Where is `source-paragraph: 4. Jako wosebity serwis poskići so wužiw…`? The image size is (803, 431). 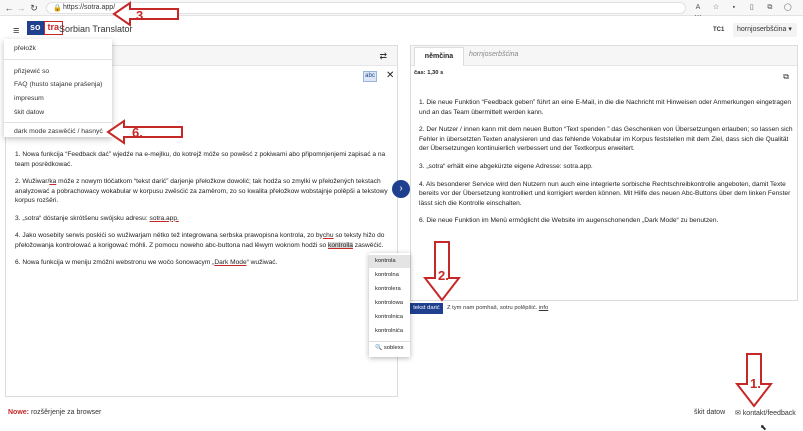 source-paragraph: 4. Jako wosebity serwis poskići so wužiw… is located at coordinates (200, 240).